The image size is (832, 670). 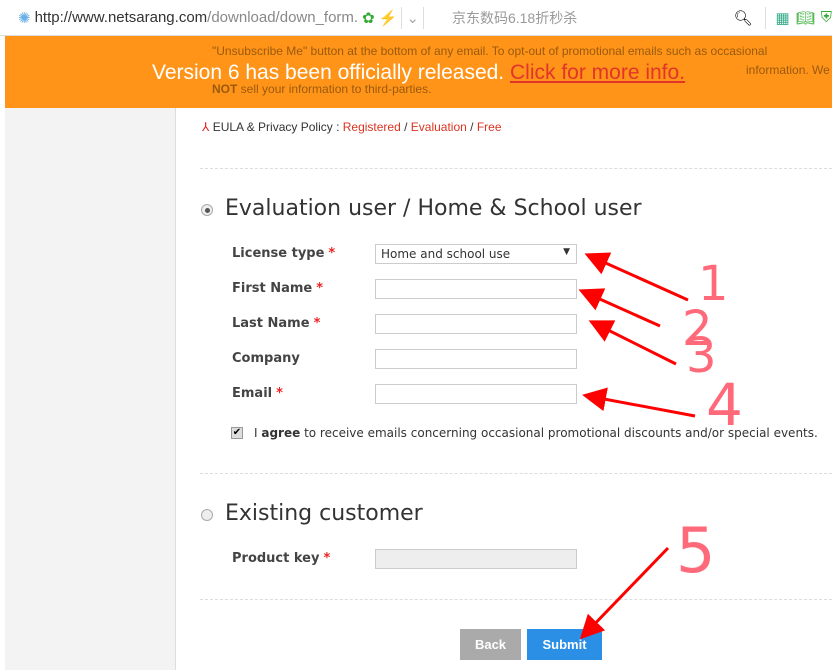 I want to click on product-key-label: Product key *, so click(x=281, y=558).